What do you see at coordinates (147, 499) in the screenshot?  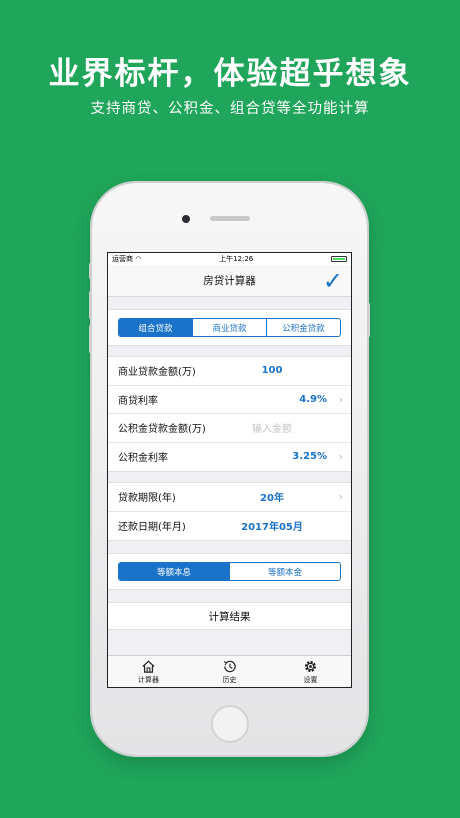 I see `loan-term-label: 贷款期限(年)` at bounding box center [147, 499].